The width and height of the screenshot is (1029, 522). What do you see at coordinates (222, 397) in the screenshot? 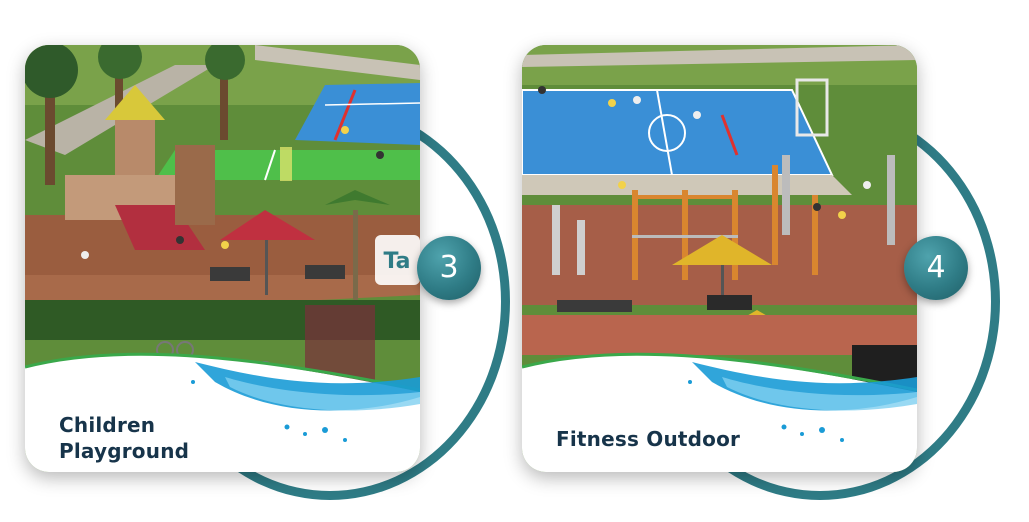
I see `caption-panel: Children Playground` at bounding box center [222, 397].